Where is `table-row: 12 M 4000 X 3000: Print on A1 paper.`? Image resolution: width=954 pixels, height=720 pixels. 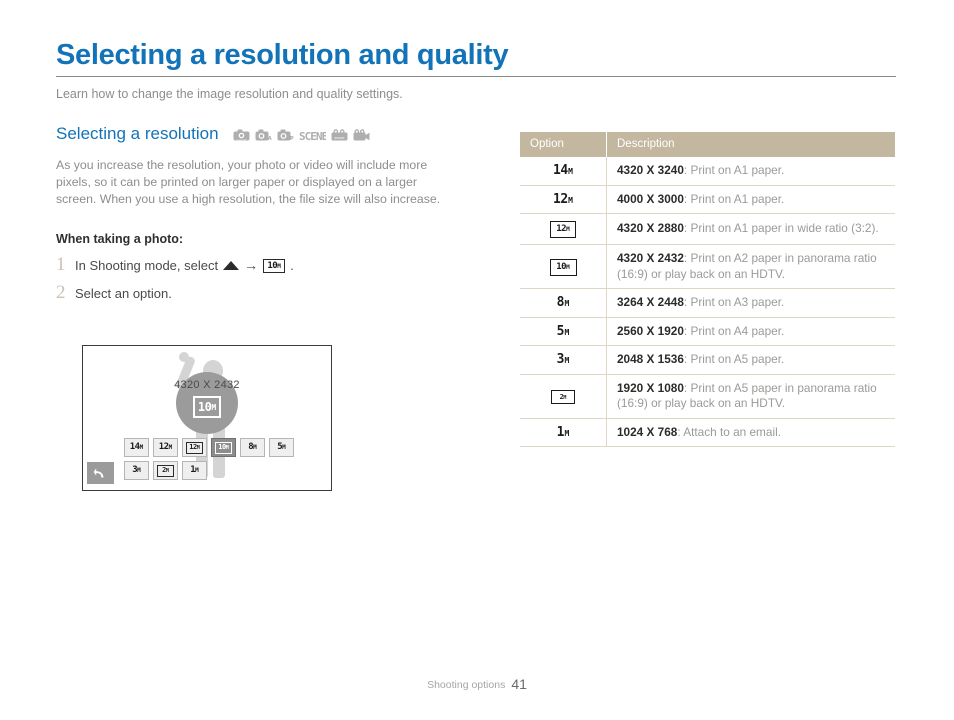 table-row: 12 M 4000 X 3000: Print on A1 paper. is located at coordinates (707, 199).